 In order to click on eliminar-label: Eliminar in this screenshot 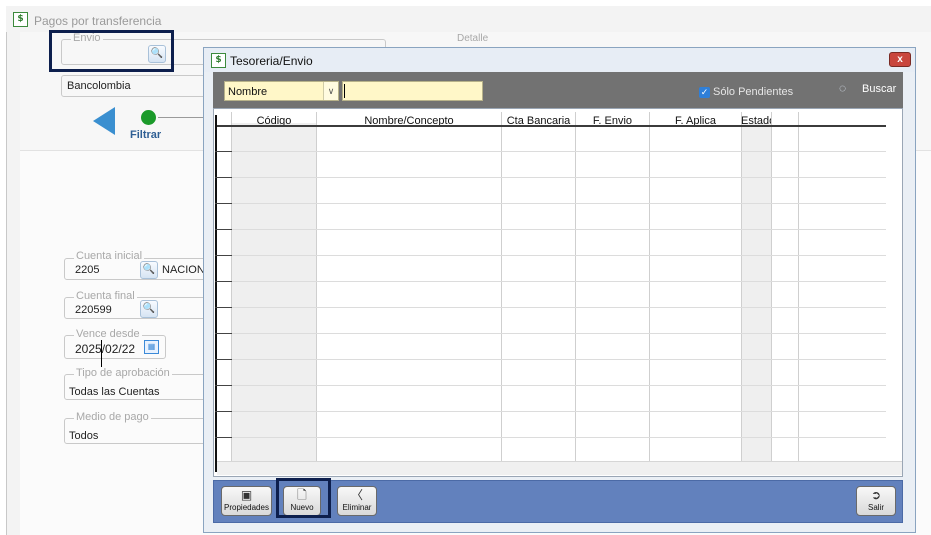, I will do `click(357, 507)`.